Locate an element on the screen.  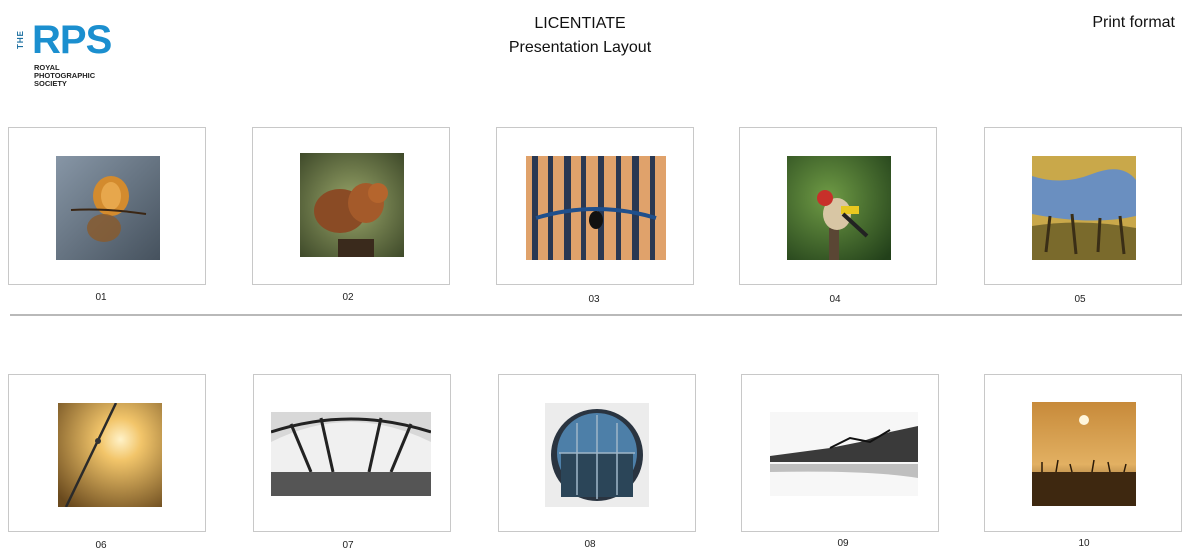
photo-04-goldfinch is located at coordinates (839, 208).